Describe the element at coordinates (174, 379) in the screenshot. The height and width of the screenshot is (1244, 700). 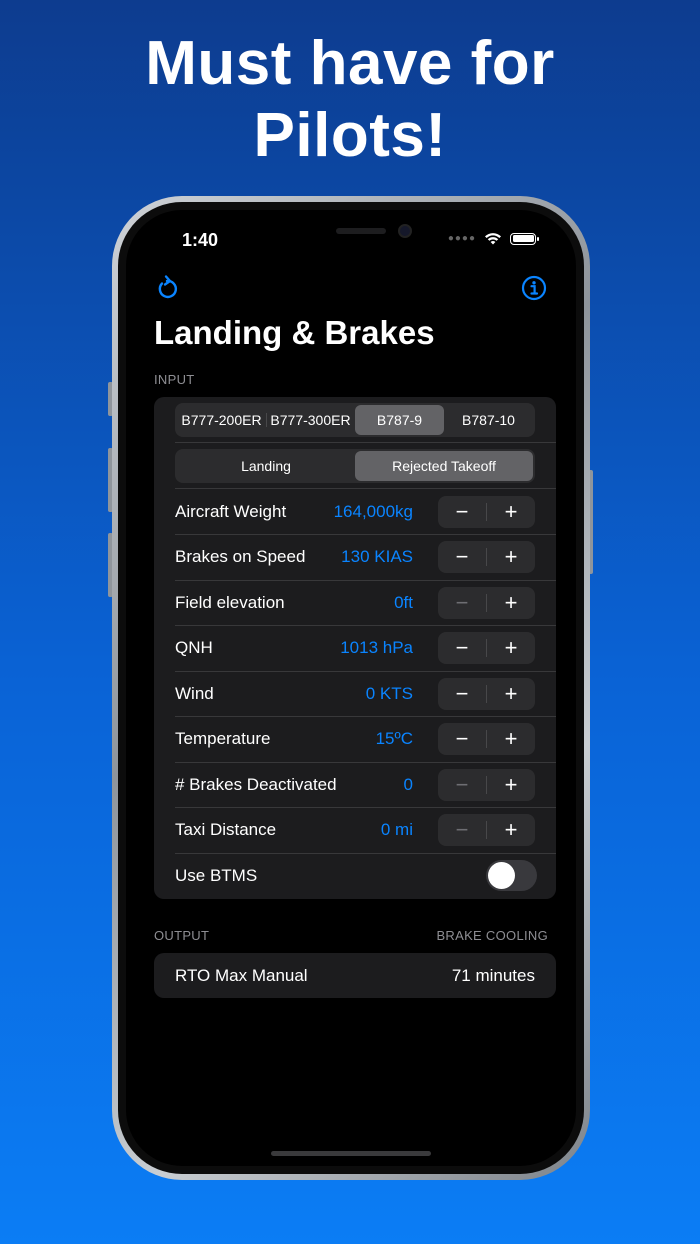
I see `input-section-header: INPUT` at that location.